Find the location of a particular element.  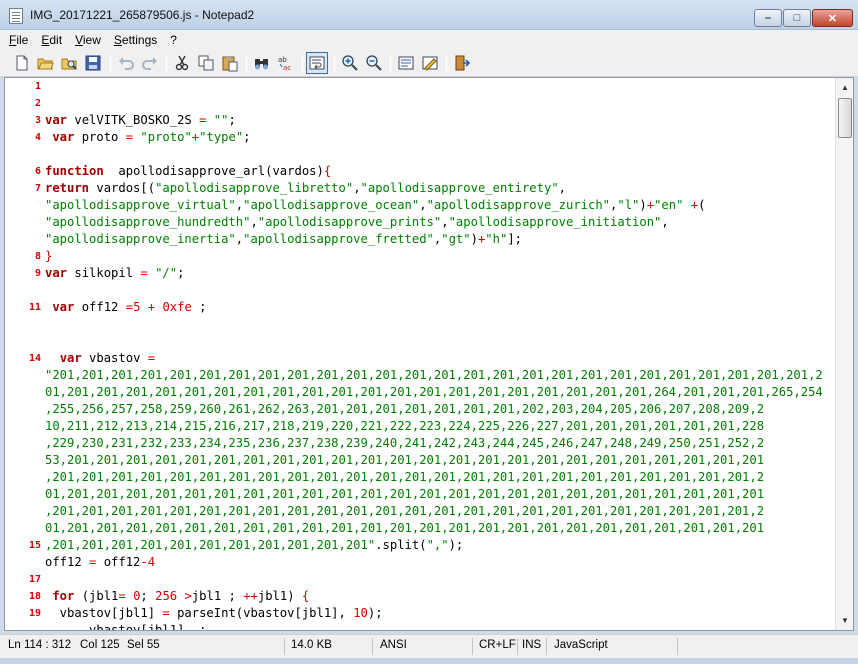

open-folder-icon is located at coordinates (45, 63).